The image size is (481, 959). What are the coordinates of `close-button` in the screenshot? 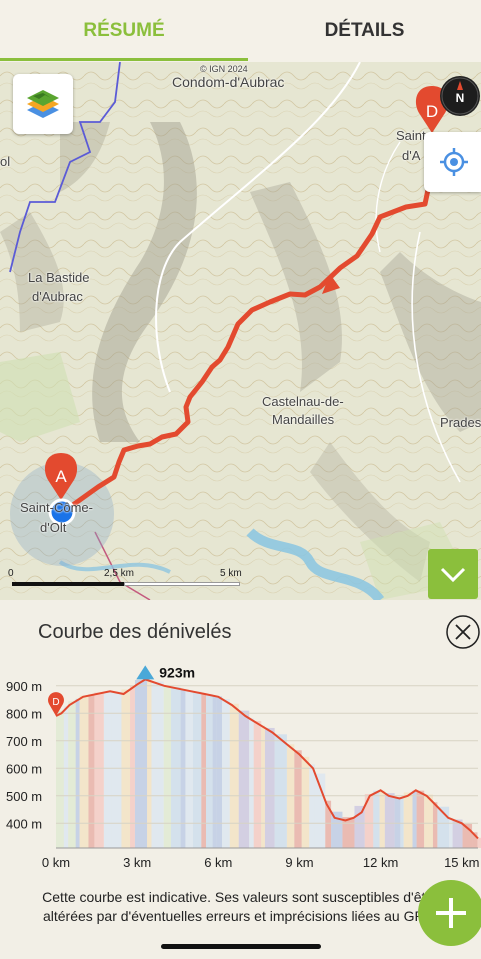 It's located at (463, 632).